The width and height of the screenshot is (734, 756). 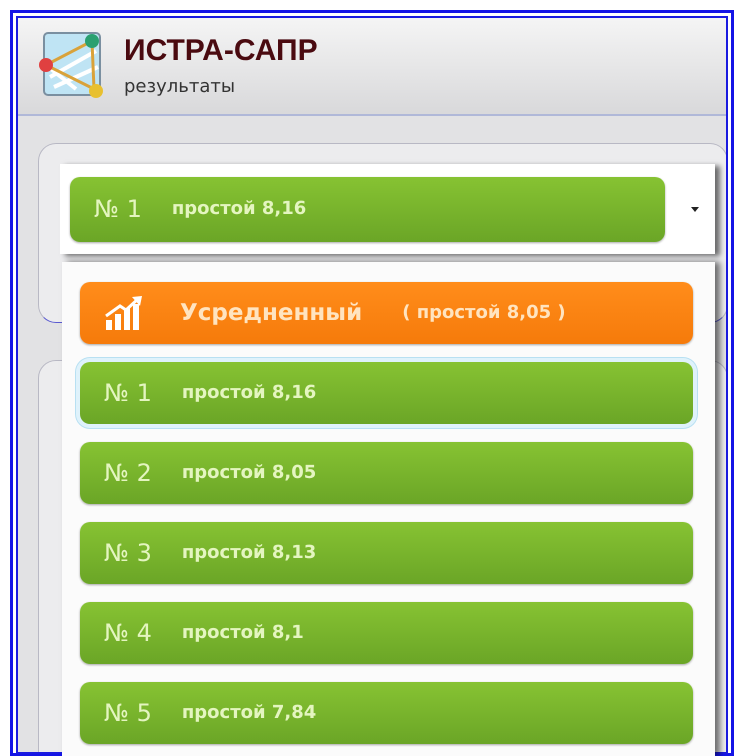 What do you see at coordinates (249, 713) in the screenshot?
I see `result-label: простой 7,84` at bounding box center [249, 713].